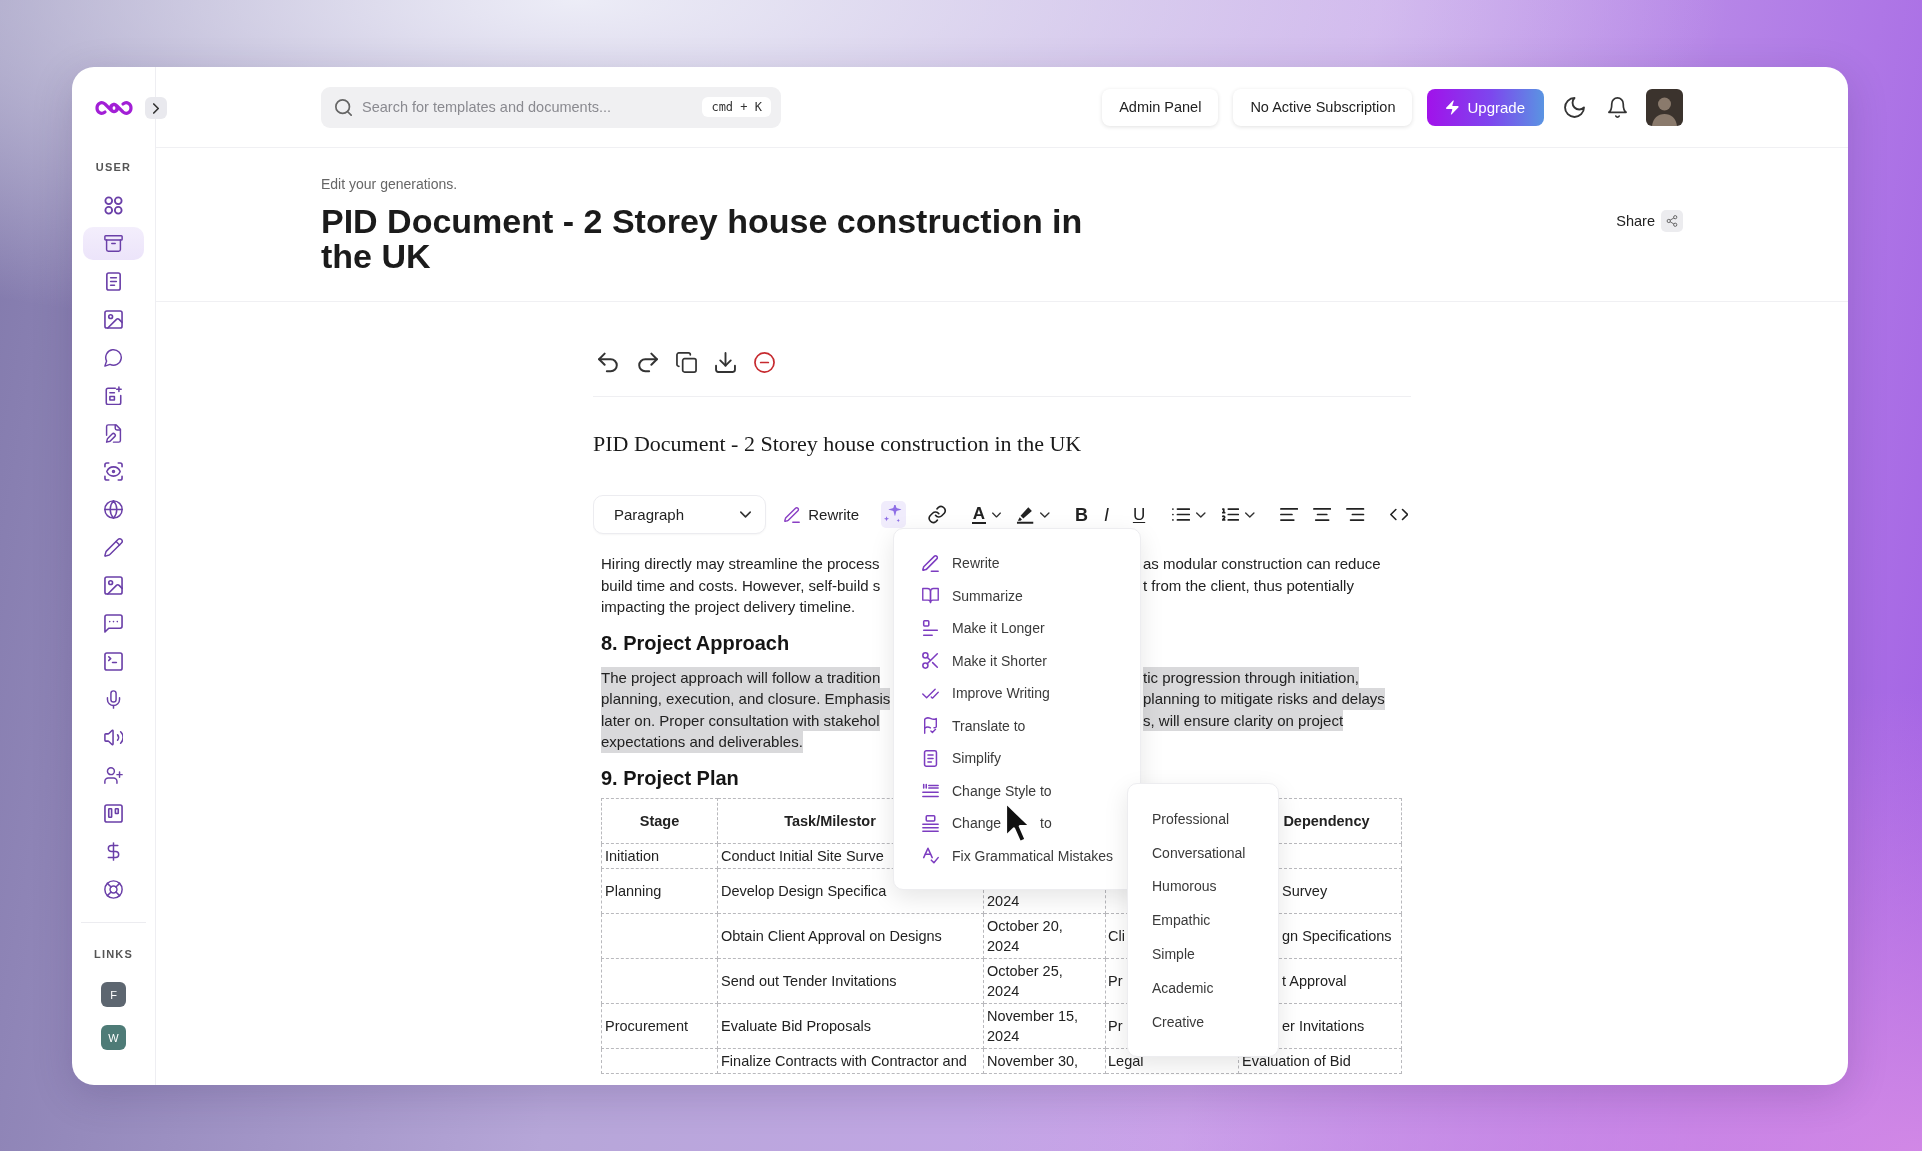 The image size is (1922, 1151). What do you see at coordinates (1288, 514) in the screenshot?
I see `align-left-icon` at bounding box center [1288, 514].